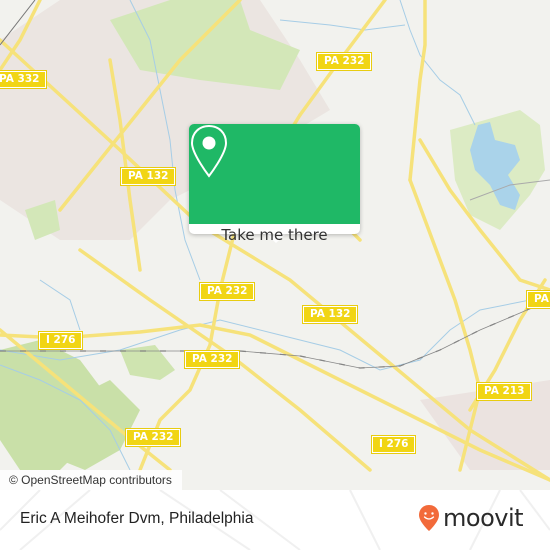  What do you see at coordinates (504, 391) in the screenshot?
I see `road-label-pa213: PA 213` at bounding box center [504, 391].